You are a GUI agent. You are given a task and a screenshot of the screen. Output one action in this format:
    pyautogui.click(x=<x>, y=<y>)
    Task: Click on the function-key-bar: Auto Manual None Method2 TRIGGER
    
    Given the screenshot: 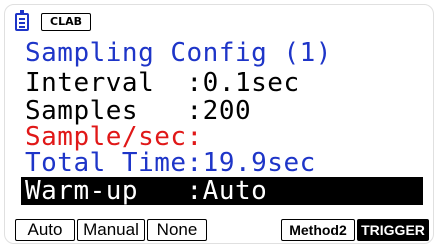 What is the action you would take?
    pyautogui.click(x=222, y=230)
    